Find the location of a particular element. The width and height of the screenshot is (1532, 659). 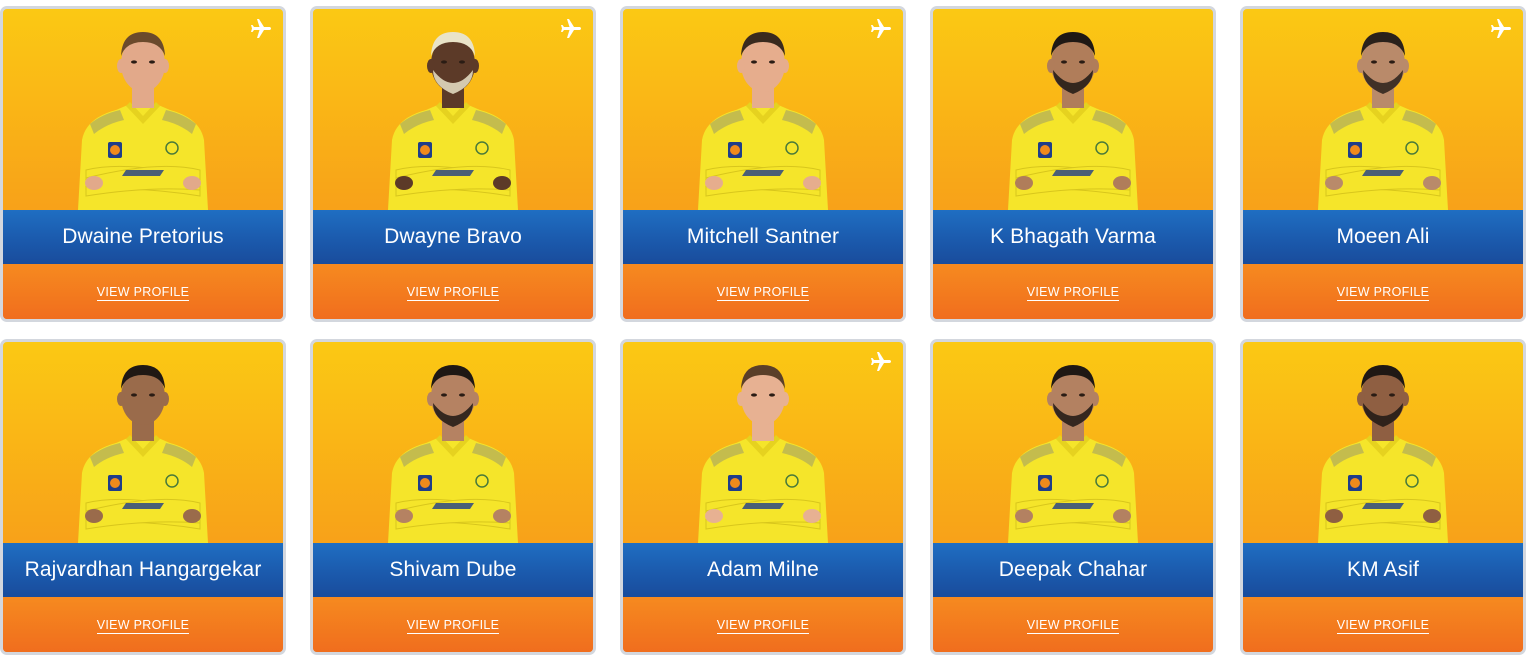

player-card: Shivam Dube VIEW PROFILE is located at coordinates (453, 497).